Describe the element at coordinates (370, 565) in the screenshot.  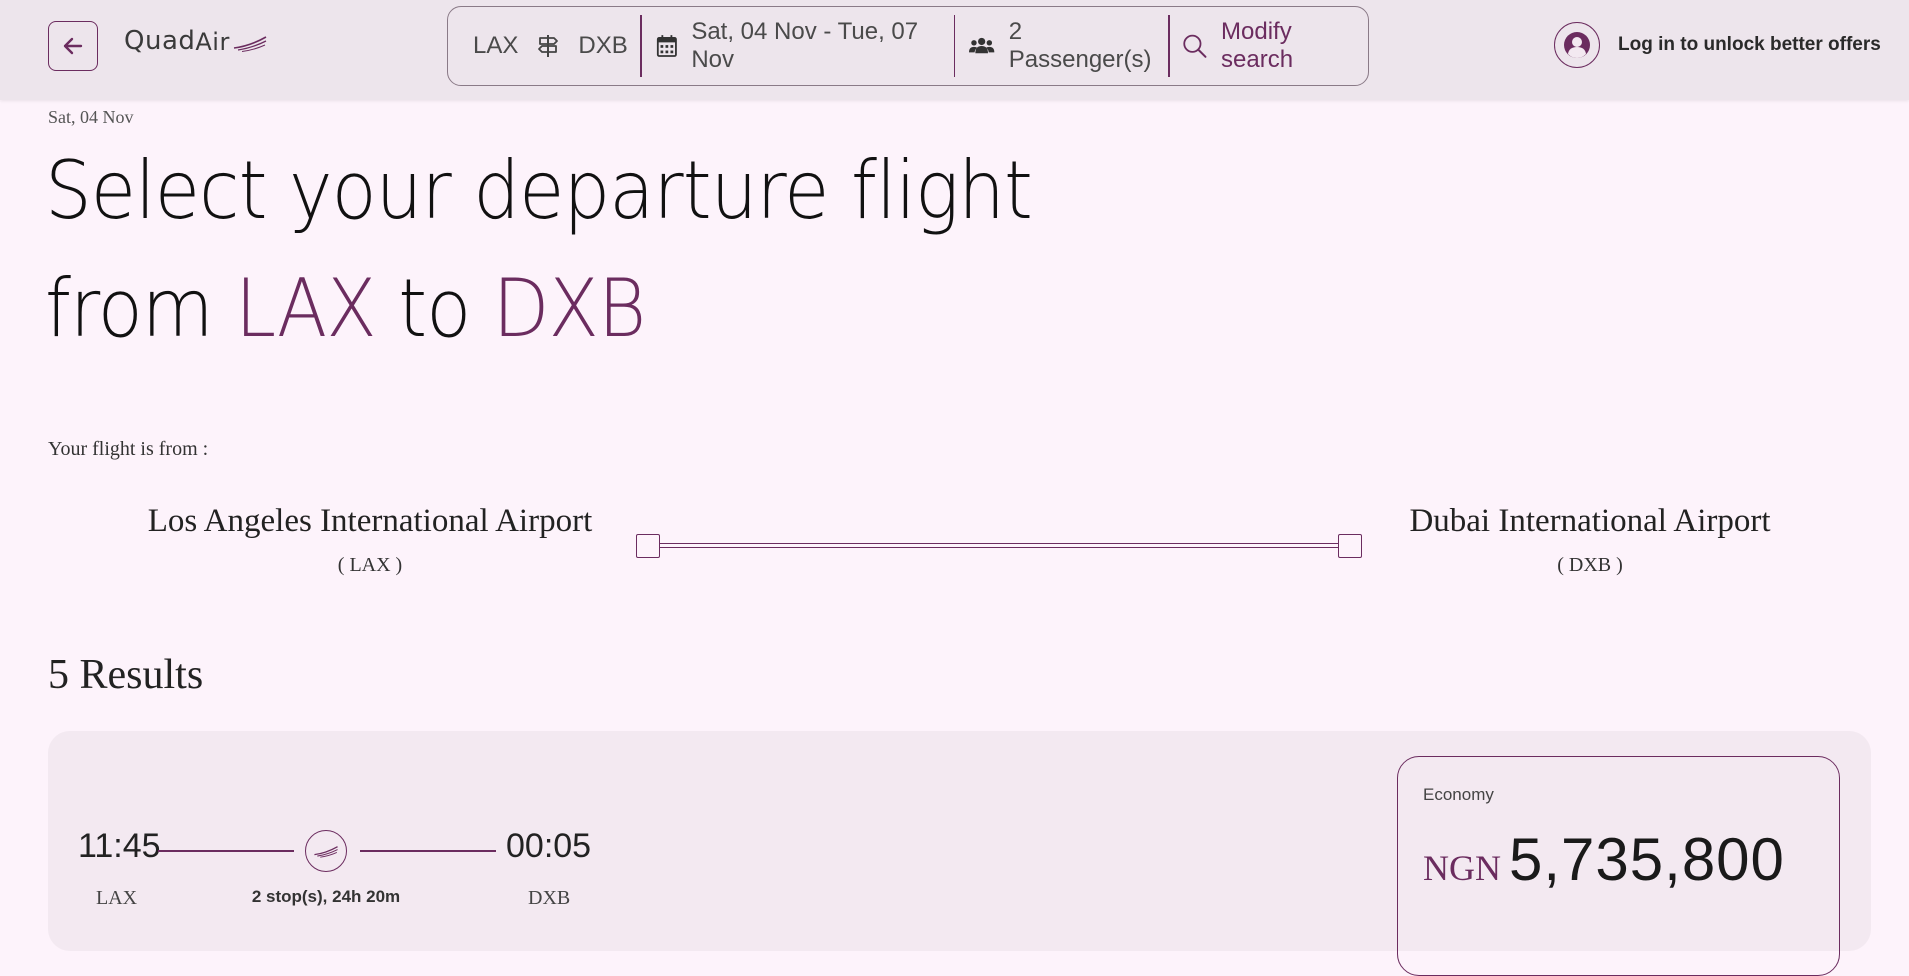
I see `origin-airport-code: ( LAX )` at that location.